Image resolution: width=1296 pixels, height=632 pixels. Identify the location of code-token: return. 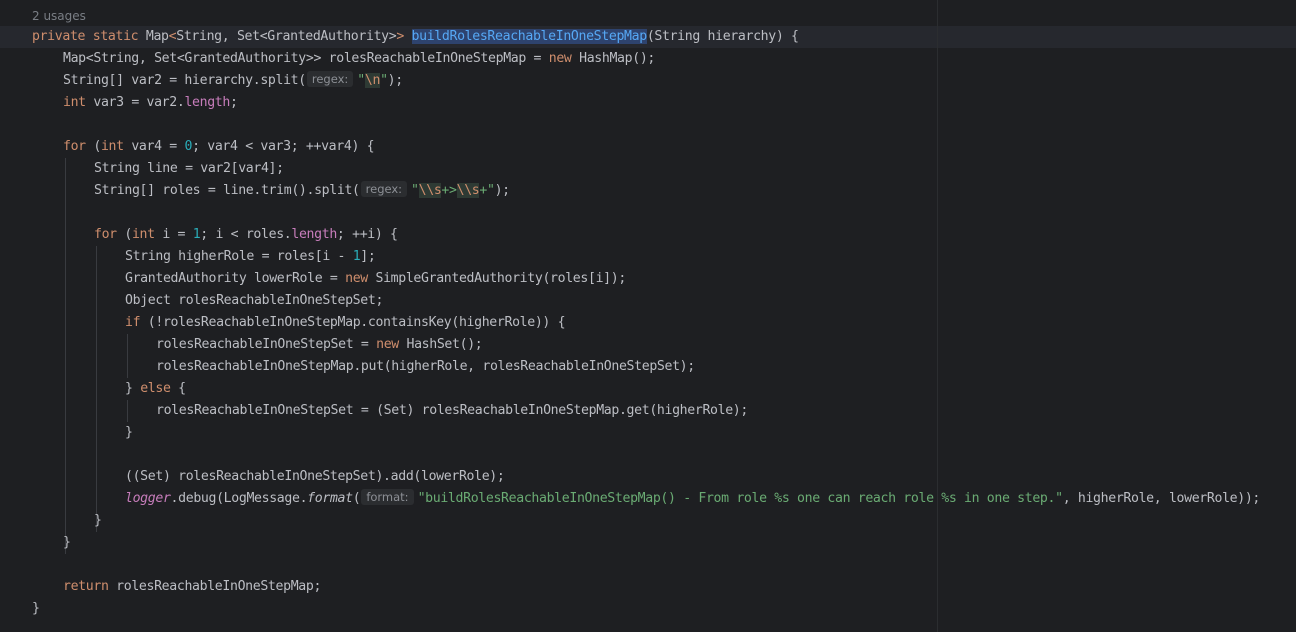
(86, 586).